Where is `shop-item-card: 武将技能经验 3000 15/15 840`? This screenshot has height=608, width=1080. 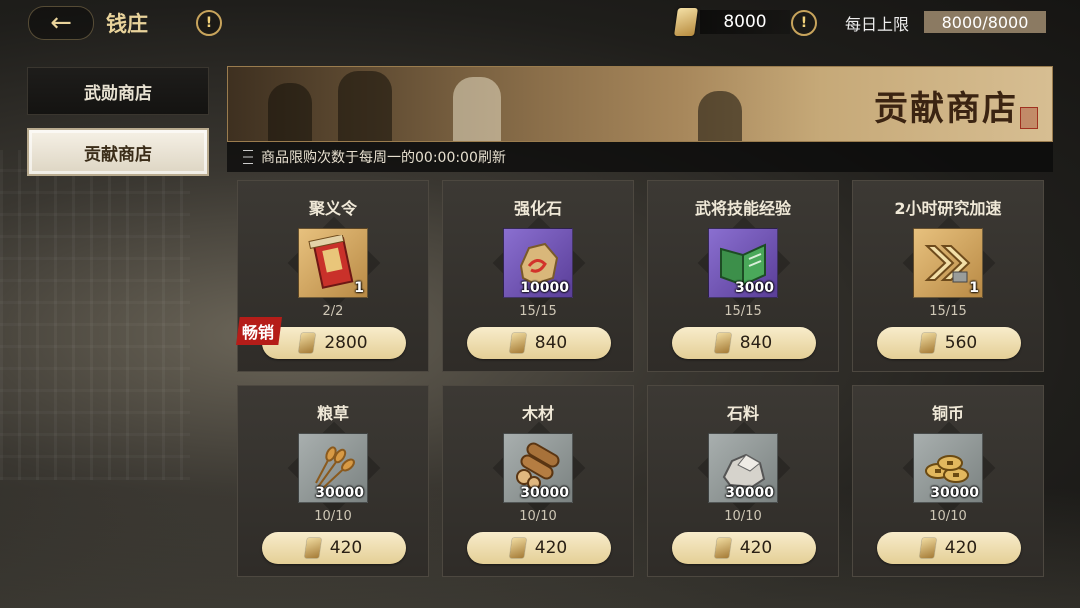 shop-item-card: 武将技能经验 3000 15/15 840 is located at coordinates (743, 276).